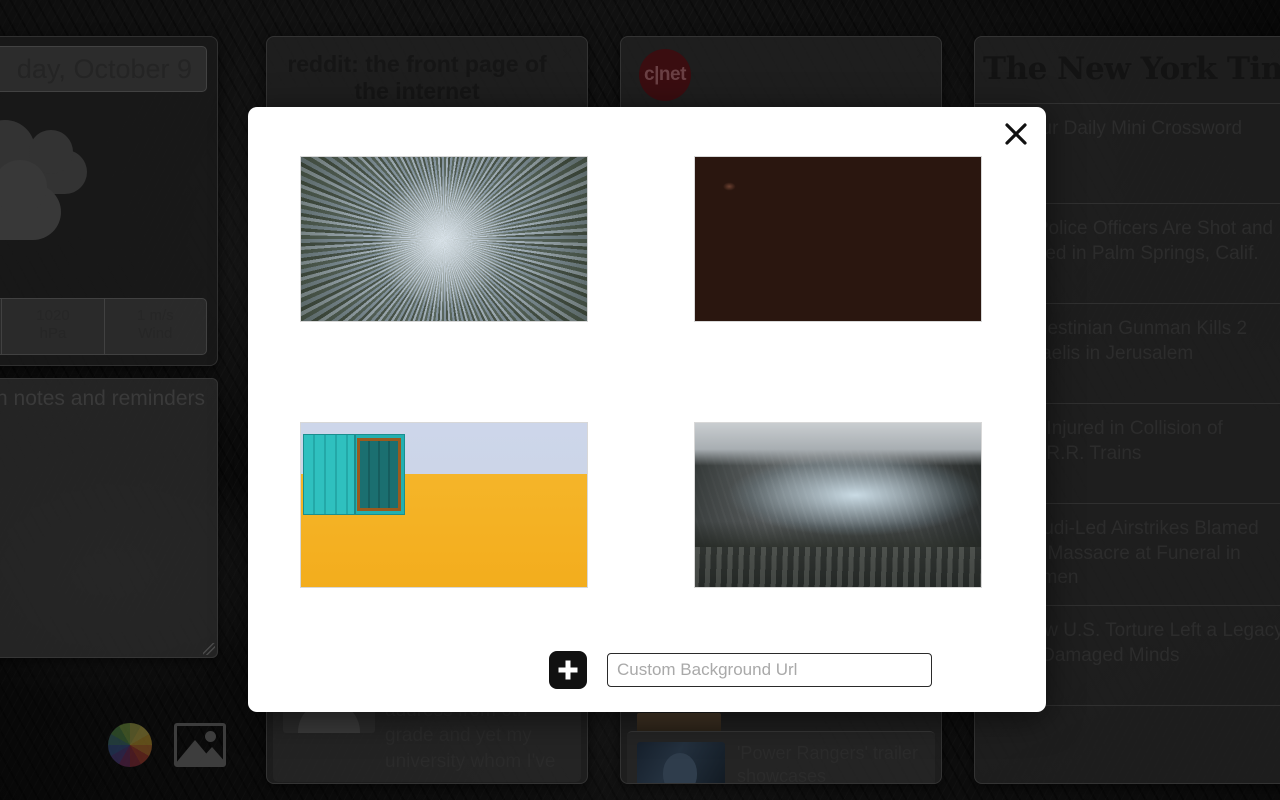 The image size is (1280, 800). I want to click on weather-stat-label: hPa, so click(53, 334).